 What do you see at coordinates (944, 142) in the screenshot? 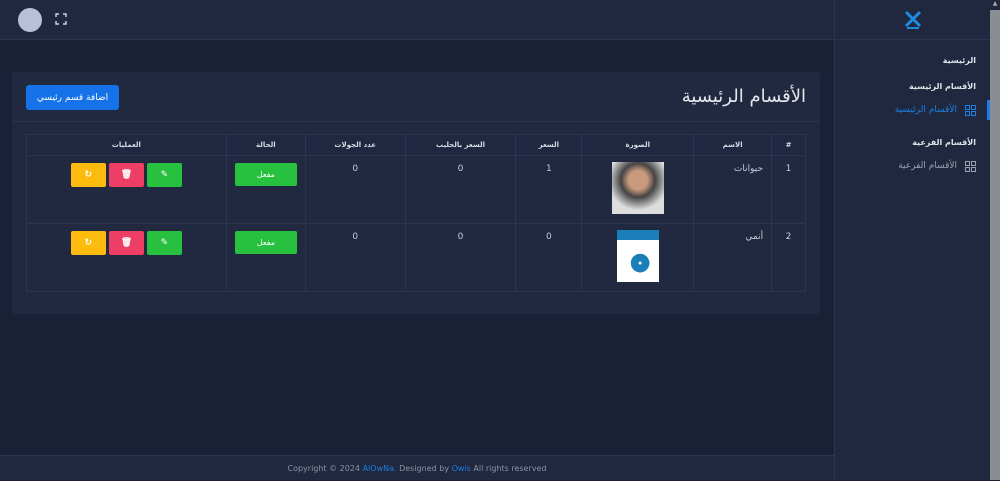
I see `sidebar-section-sub: الأقسام الفرعية` at bounding box center [944, 142].